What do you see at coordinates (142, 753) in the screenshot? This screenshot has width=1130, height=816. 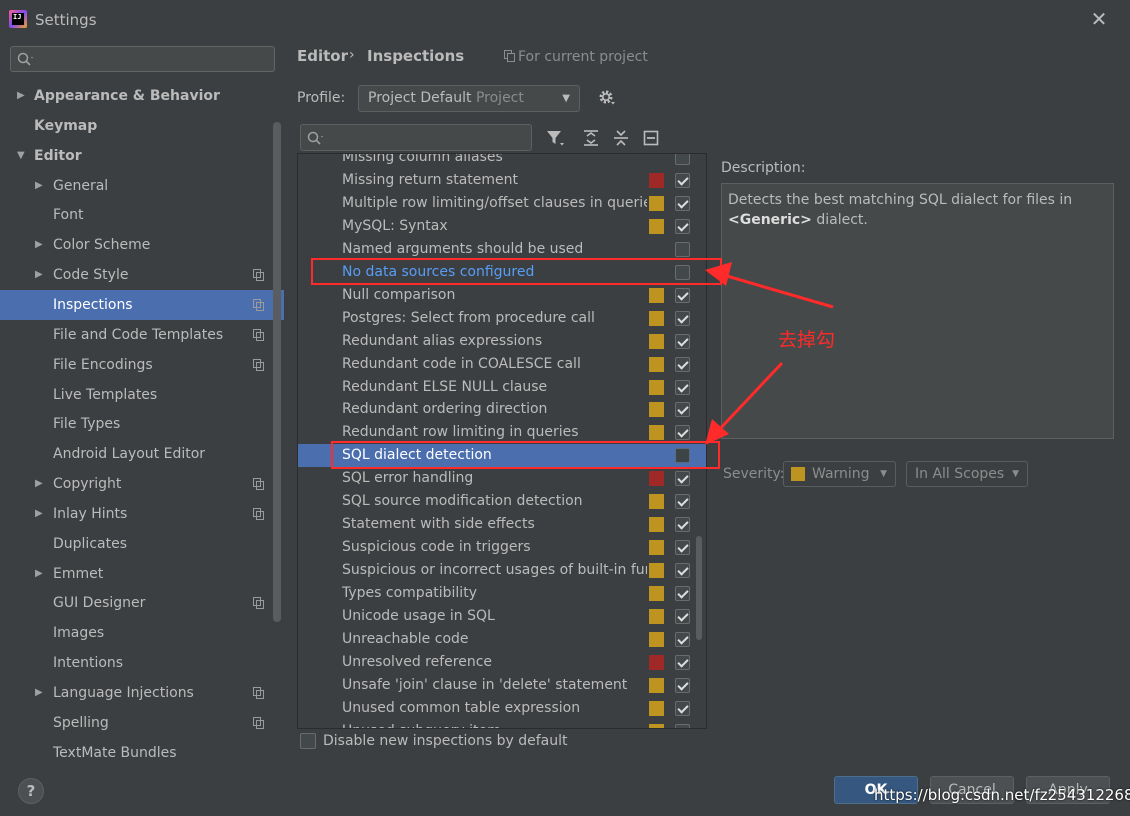 I see `sidebar-item-textmate-bundles: TextMate Bundles` at bounding box center [142, 753].